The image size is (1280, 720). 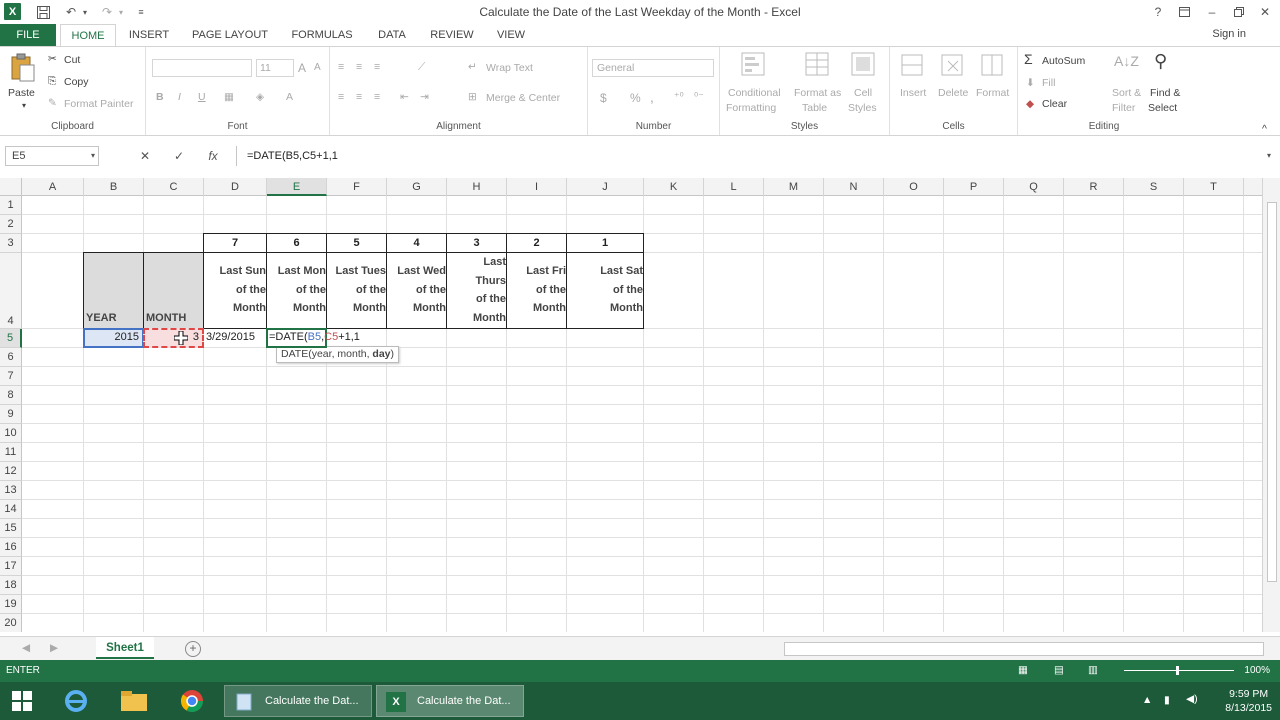 I want to click on column-header-k: K, so click(x=674, y=187).